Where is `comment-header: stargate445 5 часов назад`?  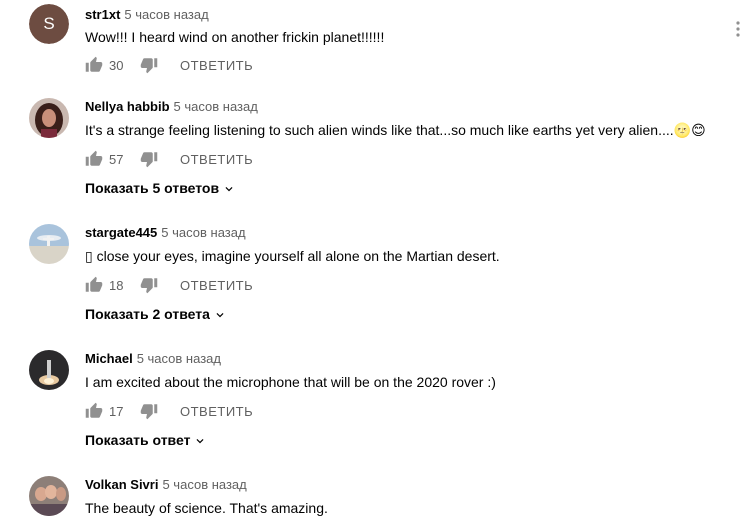 comment-header: stargate445 5 часов назад is located at coordinates (165, 233).